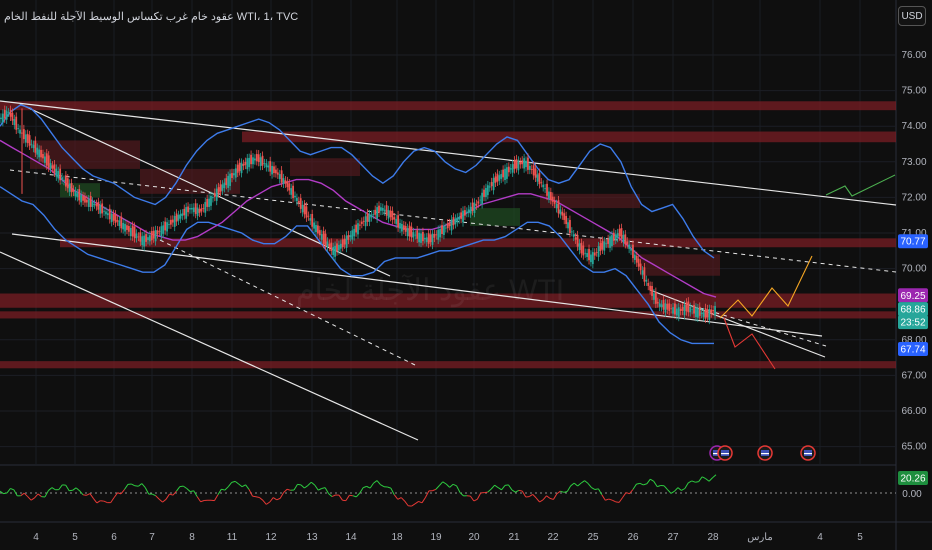 This screenshot has width=932, height=550. Describe the element at coordinates (912, 16) in the screenshot. I see `currency-button: USD` at that location.